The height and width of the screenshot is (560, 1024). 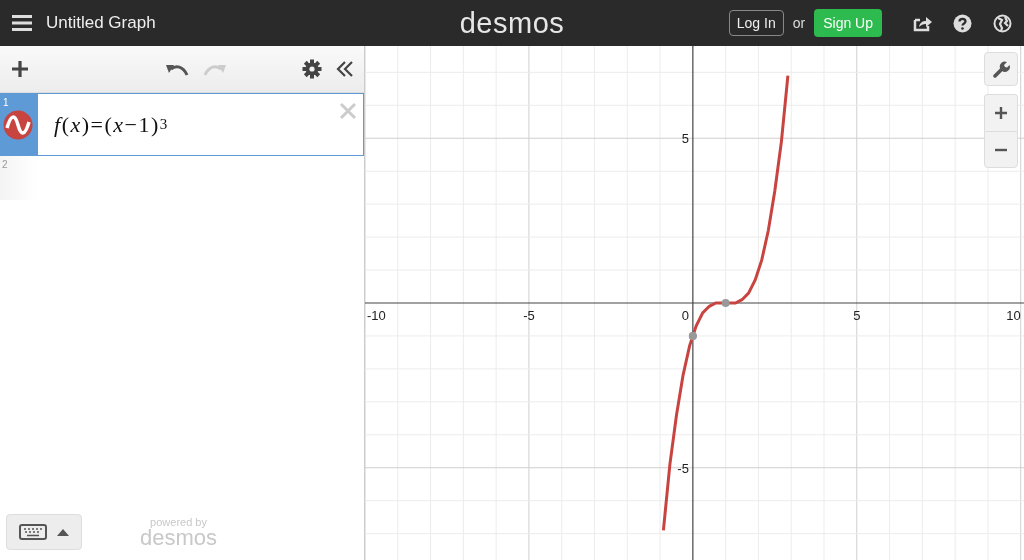 I want to click on collapse-icon, so click(x=345, y=69).